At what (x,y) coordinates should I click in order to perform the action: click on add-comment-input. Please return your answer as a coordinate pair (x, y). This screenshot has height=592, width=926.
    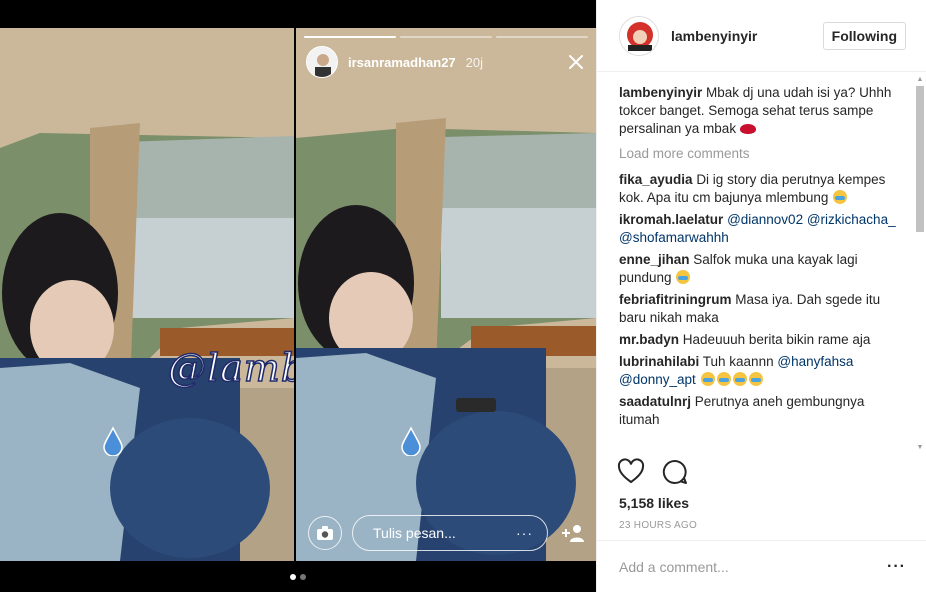
    Looking at the image, I should click on (753, 566).